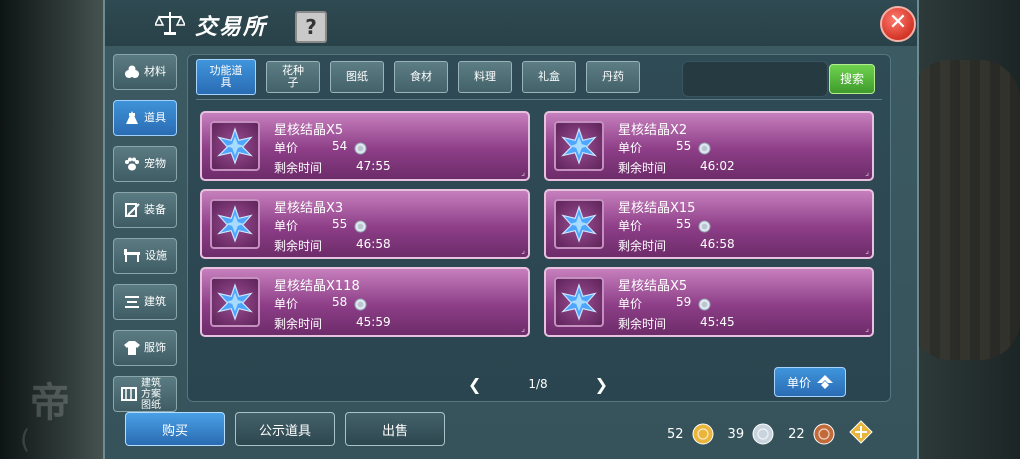 The width and height of the screenshot is (1020, 459). Describe the element at coordinates (825, 382) in the screenshot. I see `arrow-up-icon` at that location.